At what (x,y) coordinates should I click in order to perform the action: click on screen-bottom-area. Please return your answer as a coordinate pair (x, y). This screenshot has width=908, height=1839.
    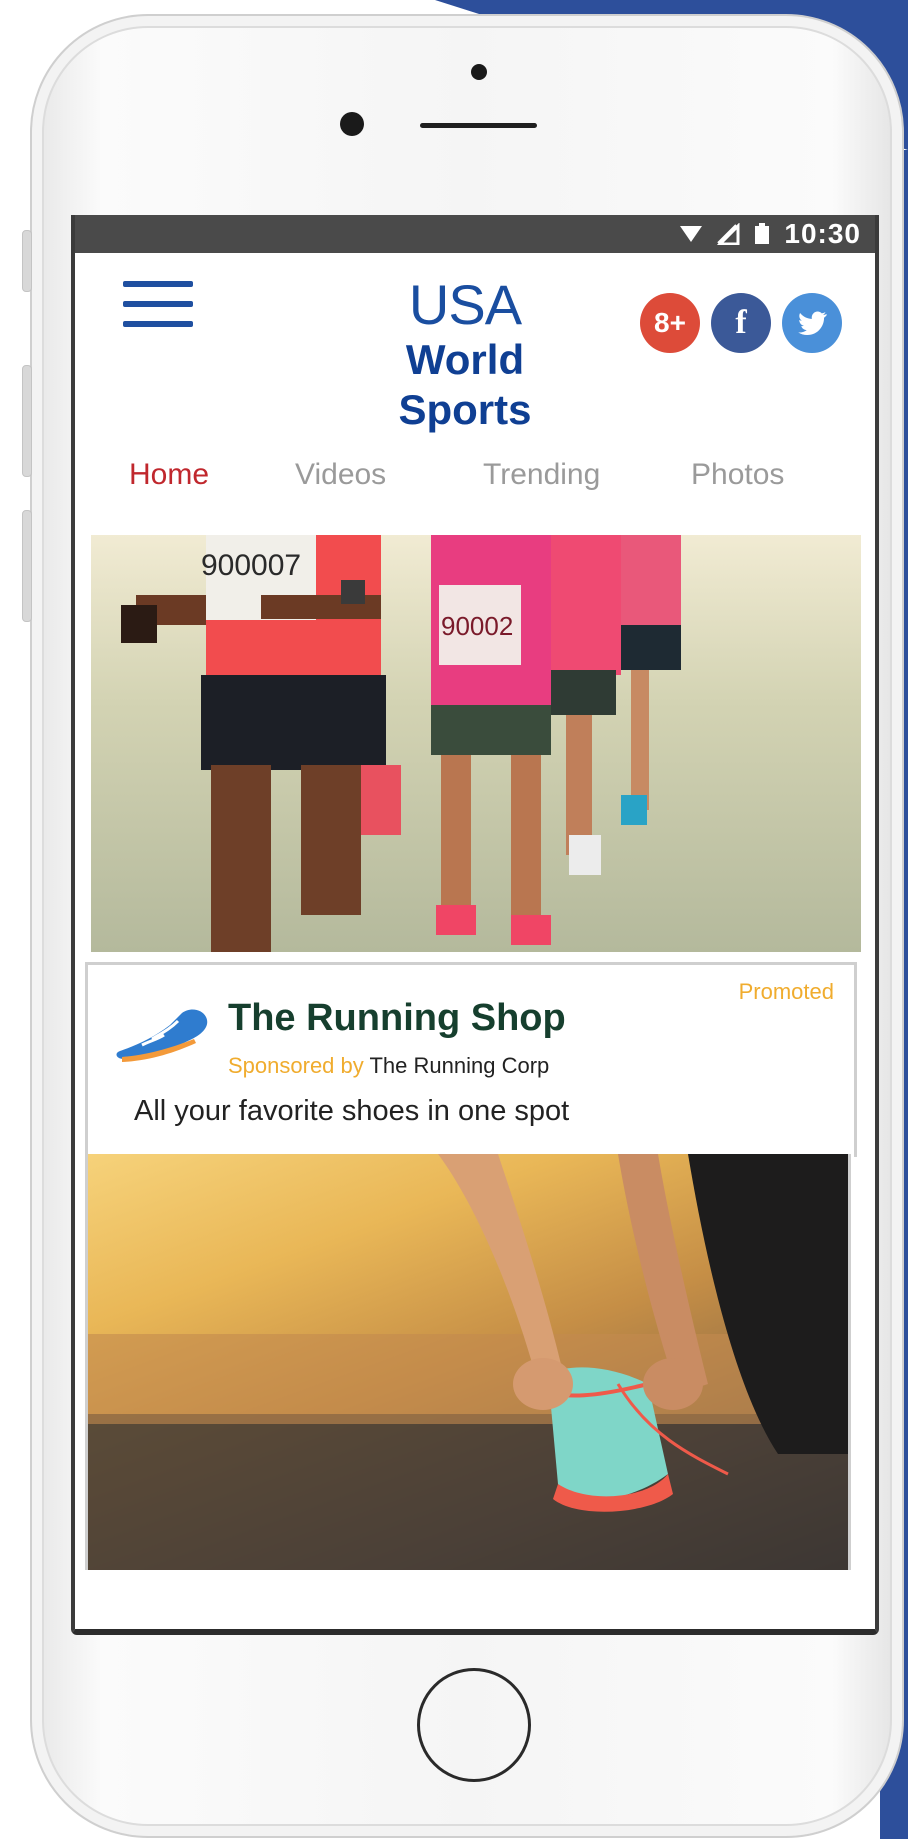
    Looking at the image, I should click on (475, 1602).